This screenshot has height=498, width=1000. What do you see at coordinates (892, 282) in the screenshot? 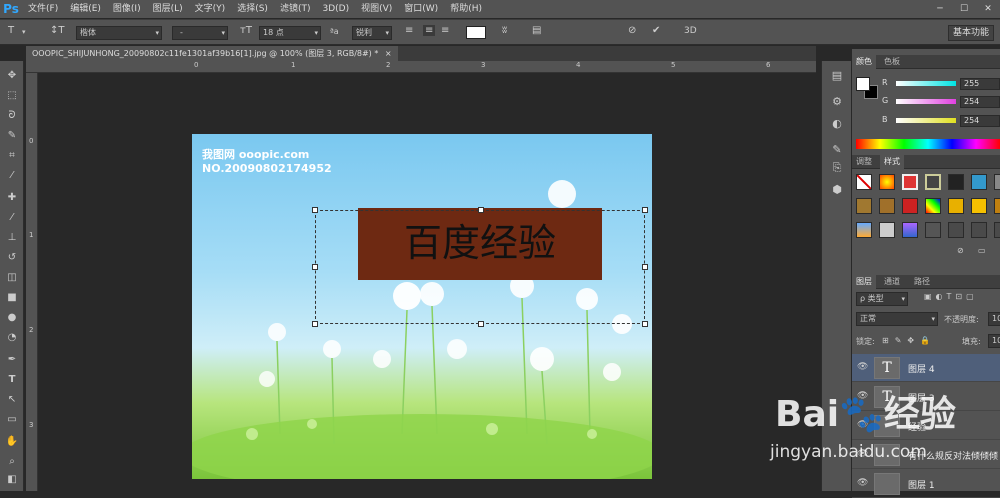
I see `tab-channels: 通道` at bounding box center [892, 282].